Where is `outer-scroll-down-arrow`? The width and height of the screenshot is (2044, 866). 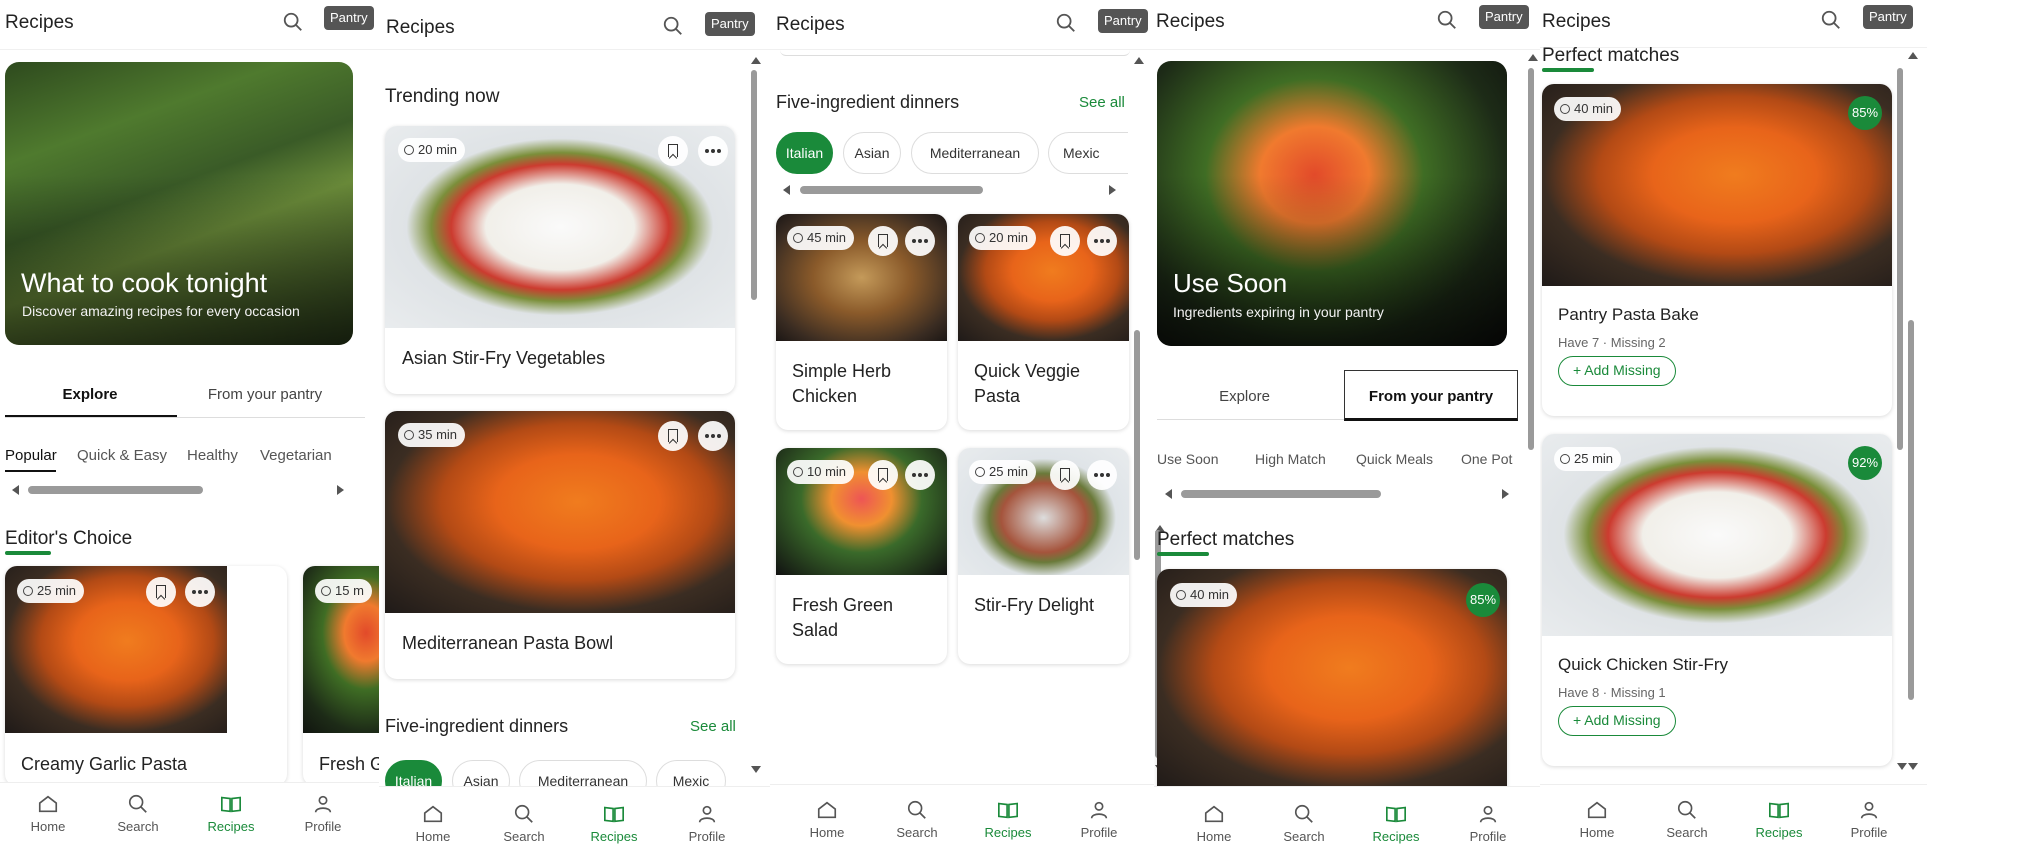
outer-scroll-down-arrow is located at coordinates (1902, 766).